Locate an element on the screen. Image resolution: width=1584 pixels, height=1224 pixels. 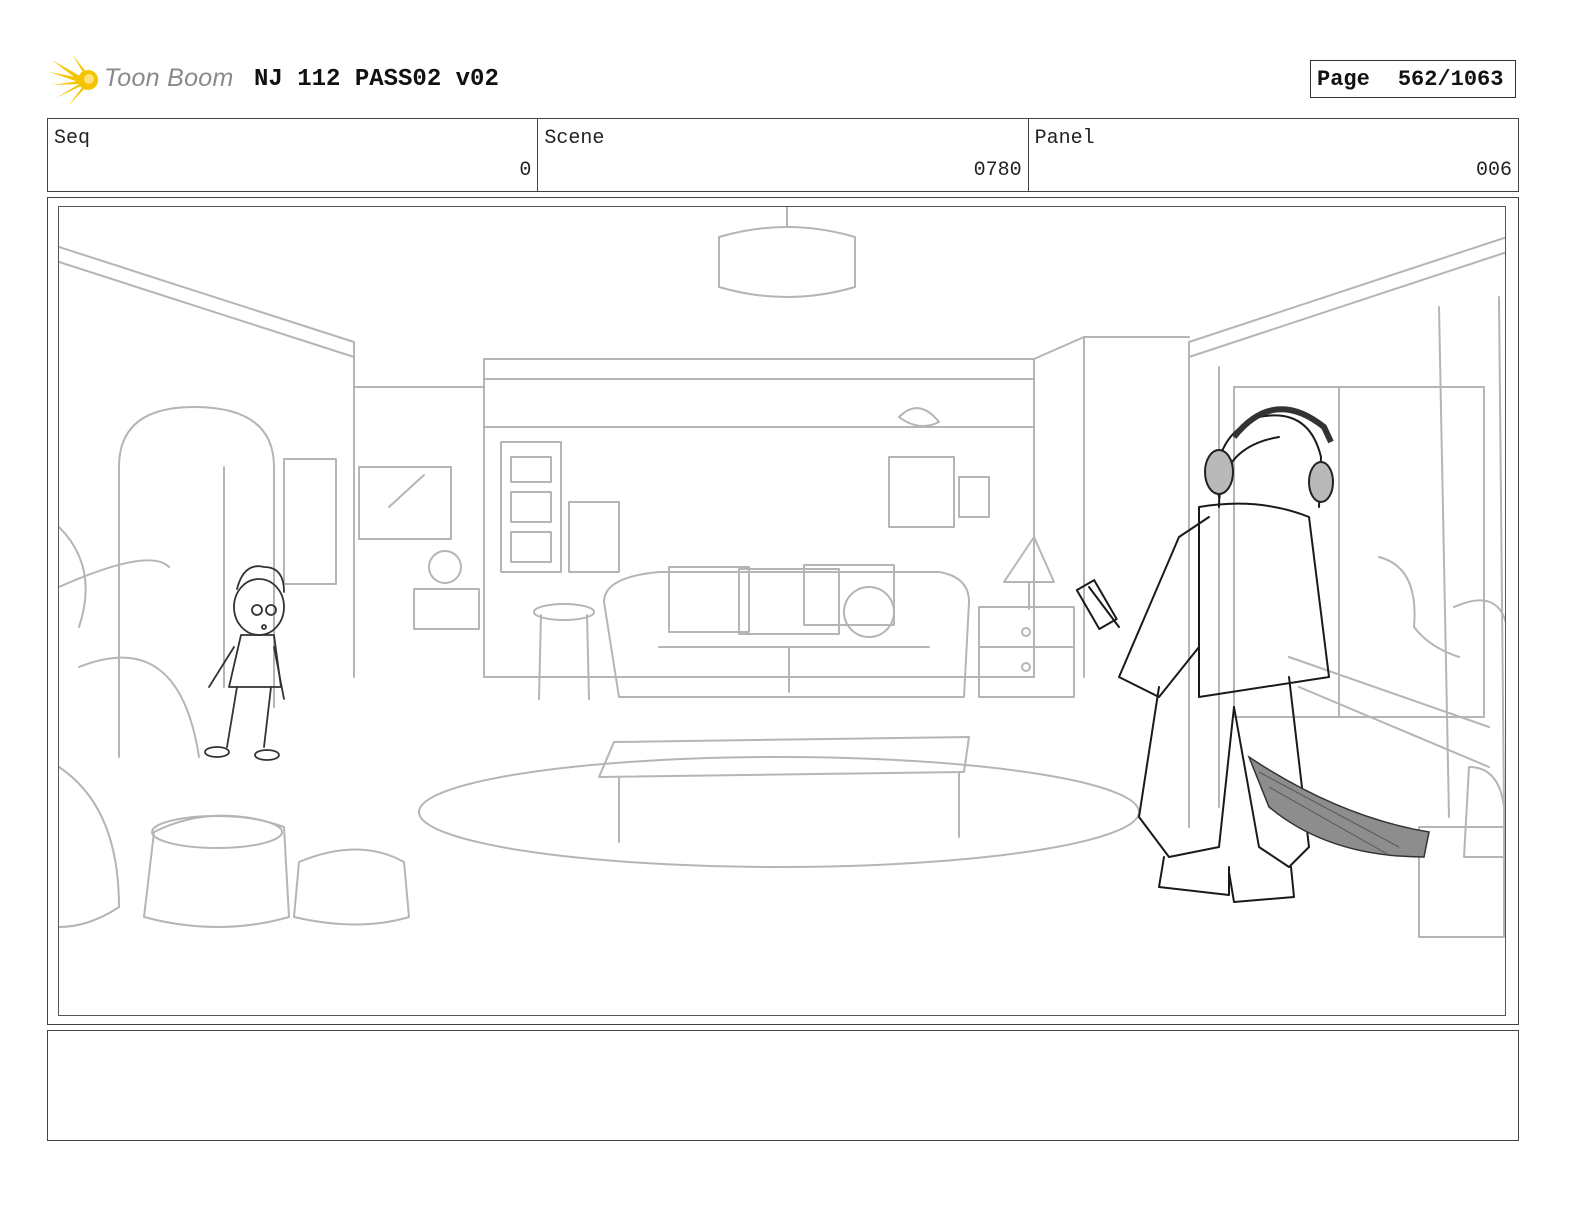
page-label: Page is located at coordinates (1343, 79).